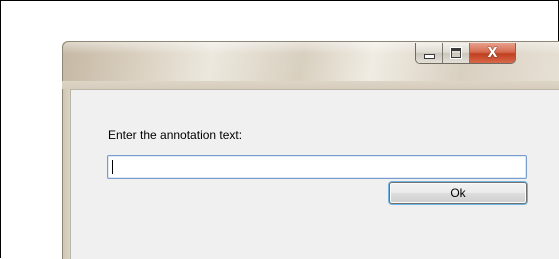  What do you see at coordinates (310, 85) in the screenshot?
I see `window-border-top` at bounding box center [310, 85].